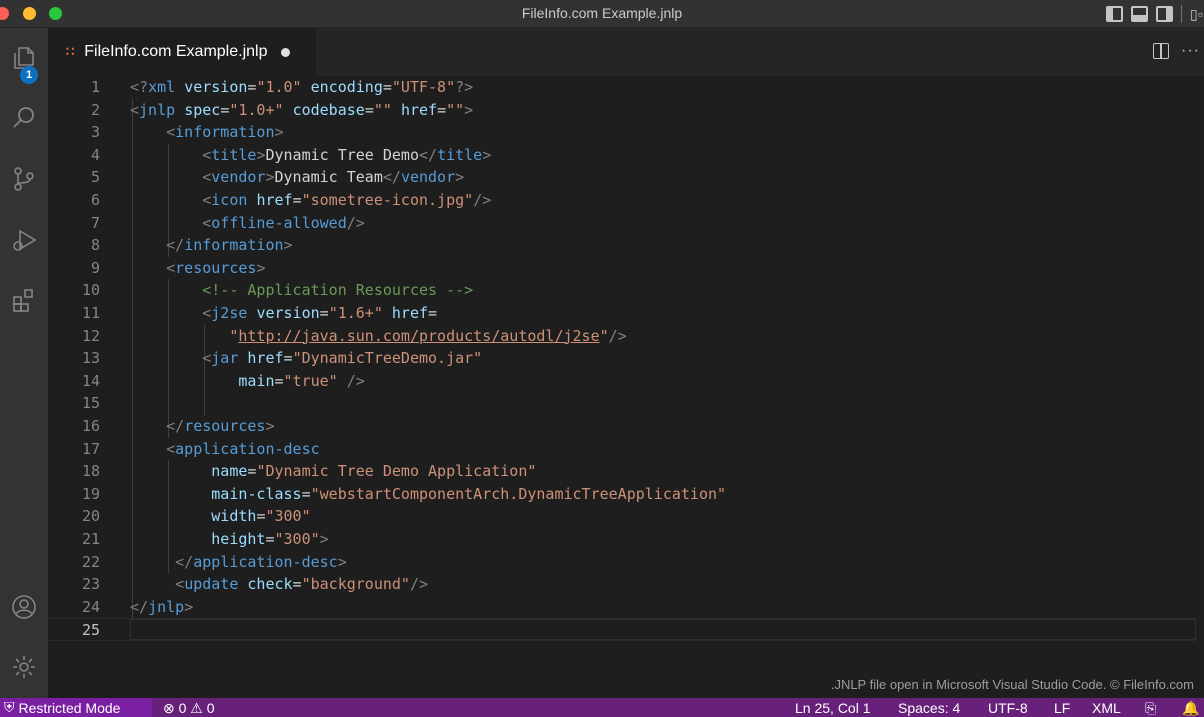  Describe the element at coordinates (1190, 708) in the screenshot. I see `notifications-bell-icon: 🔔` at that location.